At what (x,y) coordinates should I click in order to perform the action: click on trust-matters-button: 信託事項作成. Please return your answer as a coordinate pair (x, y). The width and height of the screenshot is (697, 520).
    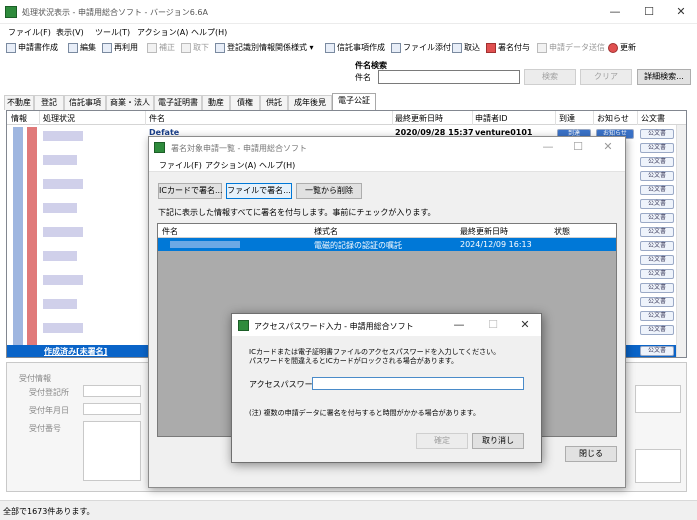
    Looking at the image, I should click on (355, 47).